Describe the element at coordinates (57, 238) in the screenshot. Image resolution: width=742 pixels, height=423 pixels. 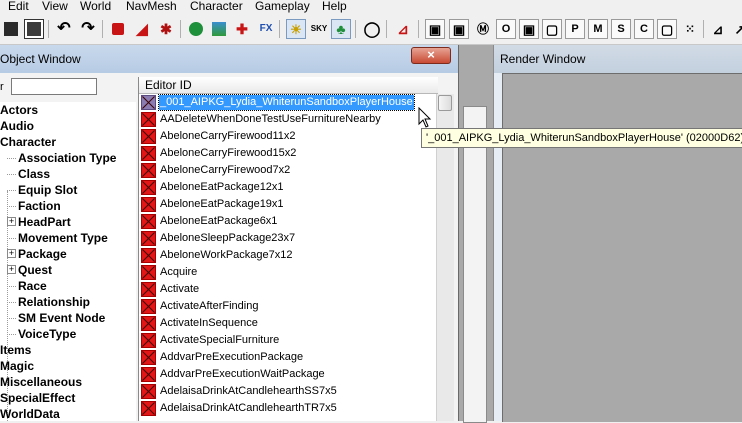
I see `tree-node: Movement Type` at that location.